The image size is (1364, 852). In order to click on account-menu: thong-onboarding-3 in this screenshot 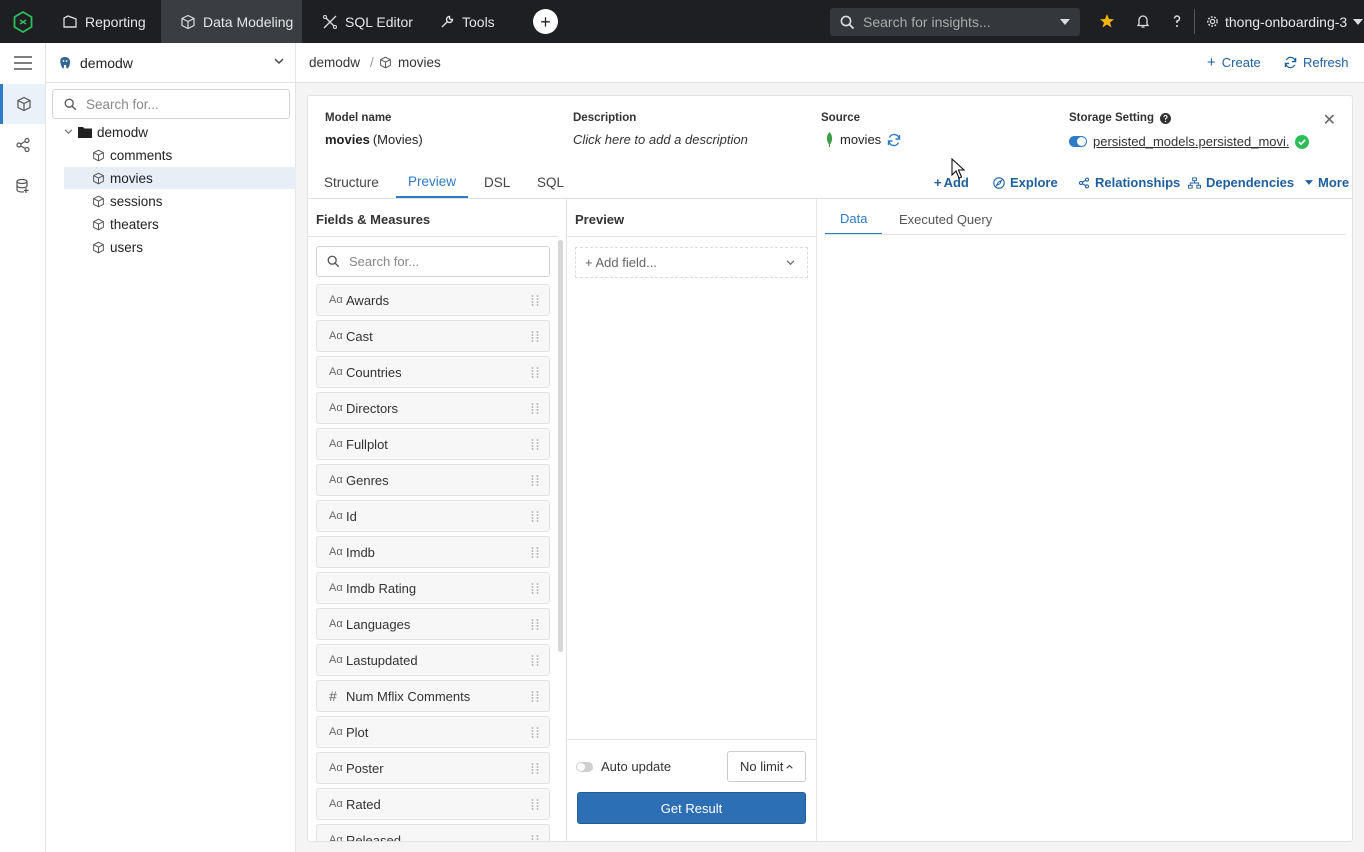, I will do `click(1285, 21)`.